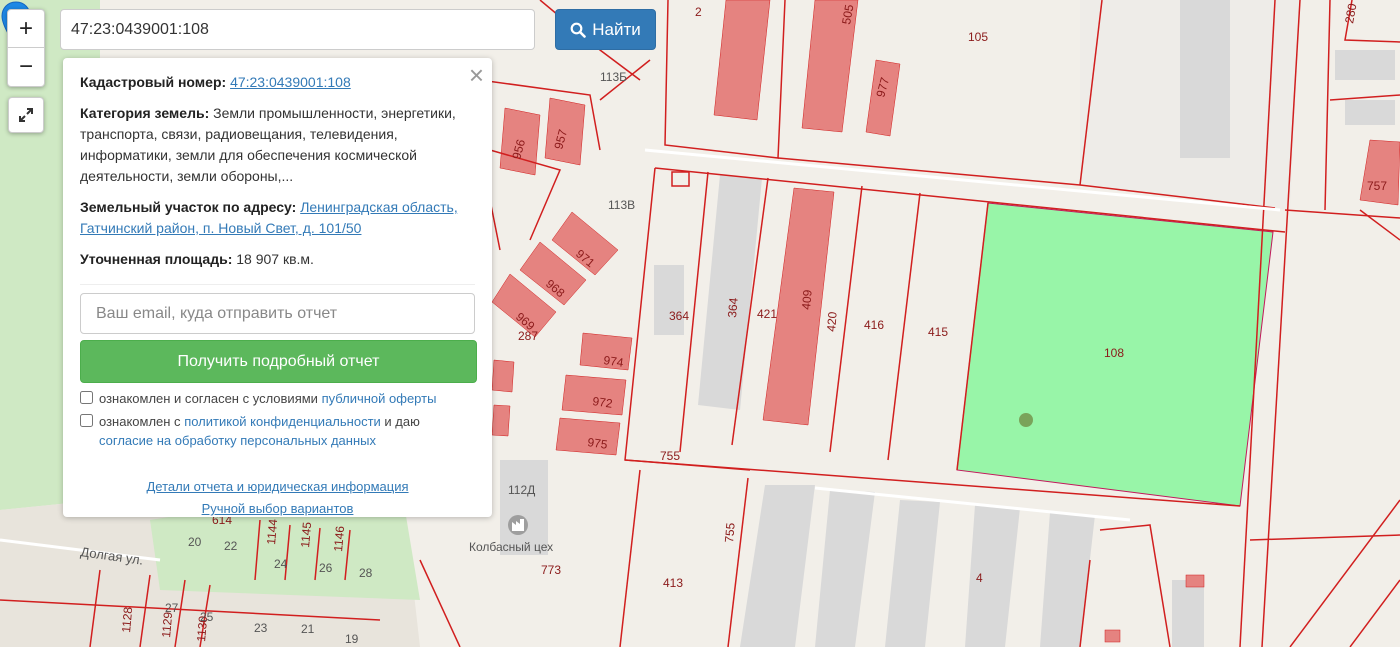  I want to click on email-field, so click(277, 313).